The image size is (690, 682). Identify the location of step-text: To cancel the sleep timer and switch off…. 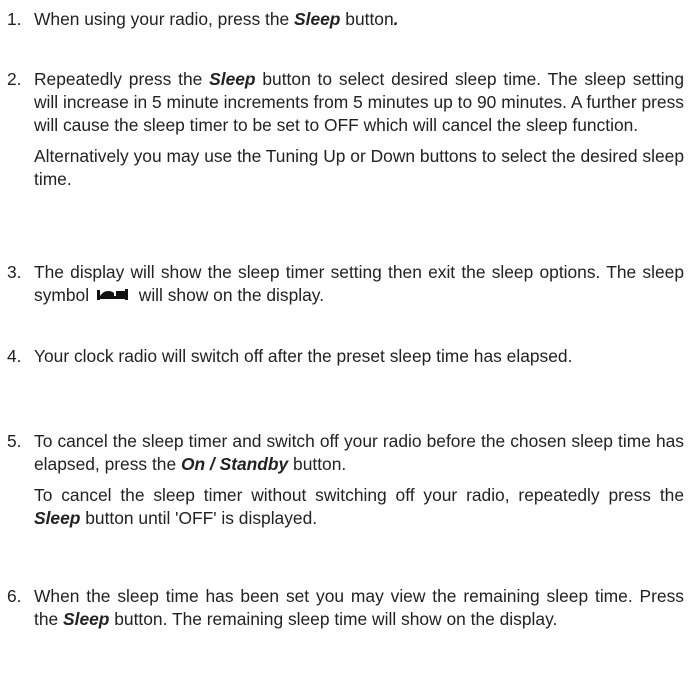
(359, 452).